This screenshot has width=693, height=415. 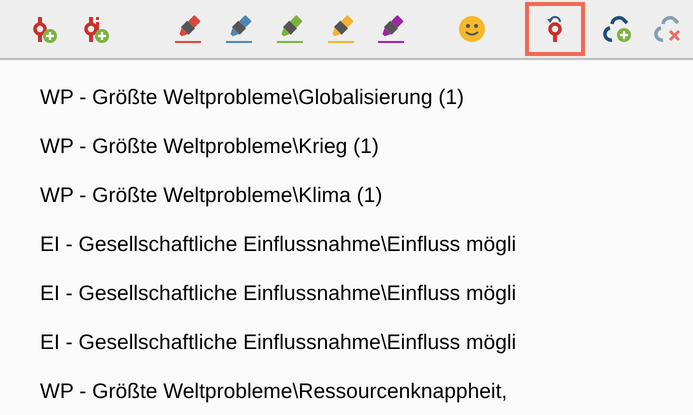 I want to click on menu-item: WP - Größte Weltprobleme\Krieg (1), so click(x=346, y=147).